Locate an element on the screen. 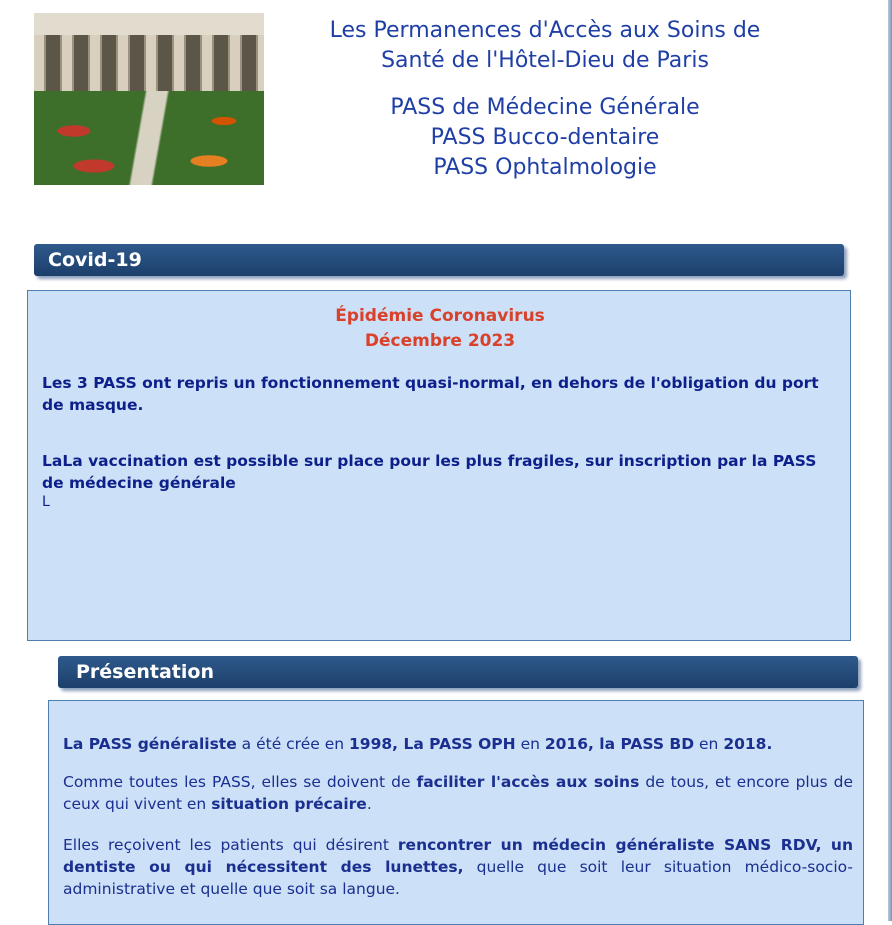  mission-text: . is located at coordinates (369, 804).